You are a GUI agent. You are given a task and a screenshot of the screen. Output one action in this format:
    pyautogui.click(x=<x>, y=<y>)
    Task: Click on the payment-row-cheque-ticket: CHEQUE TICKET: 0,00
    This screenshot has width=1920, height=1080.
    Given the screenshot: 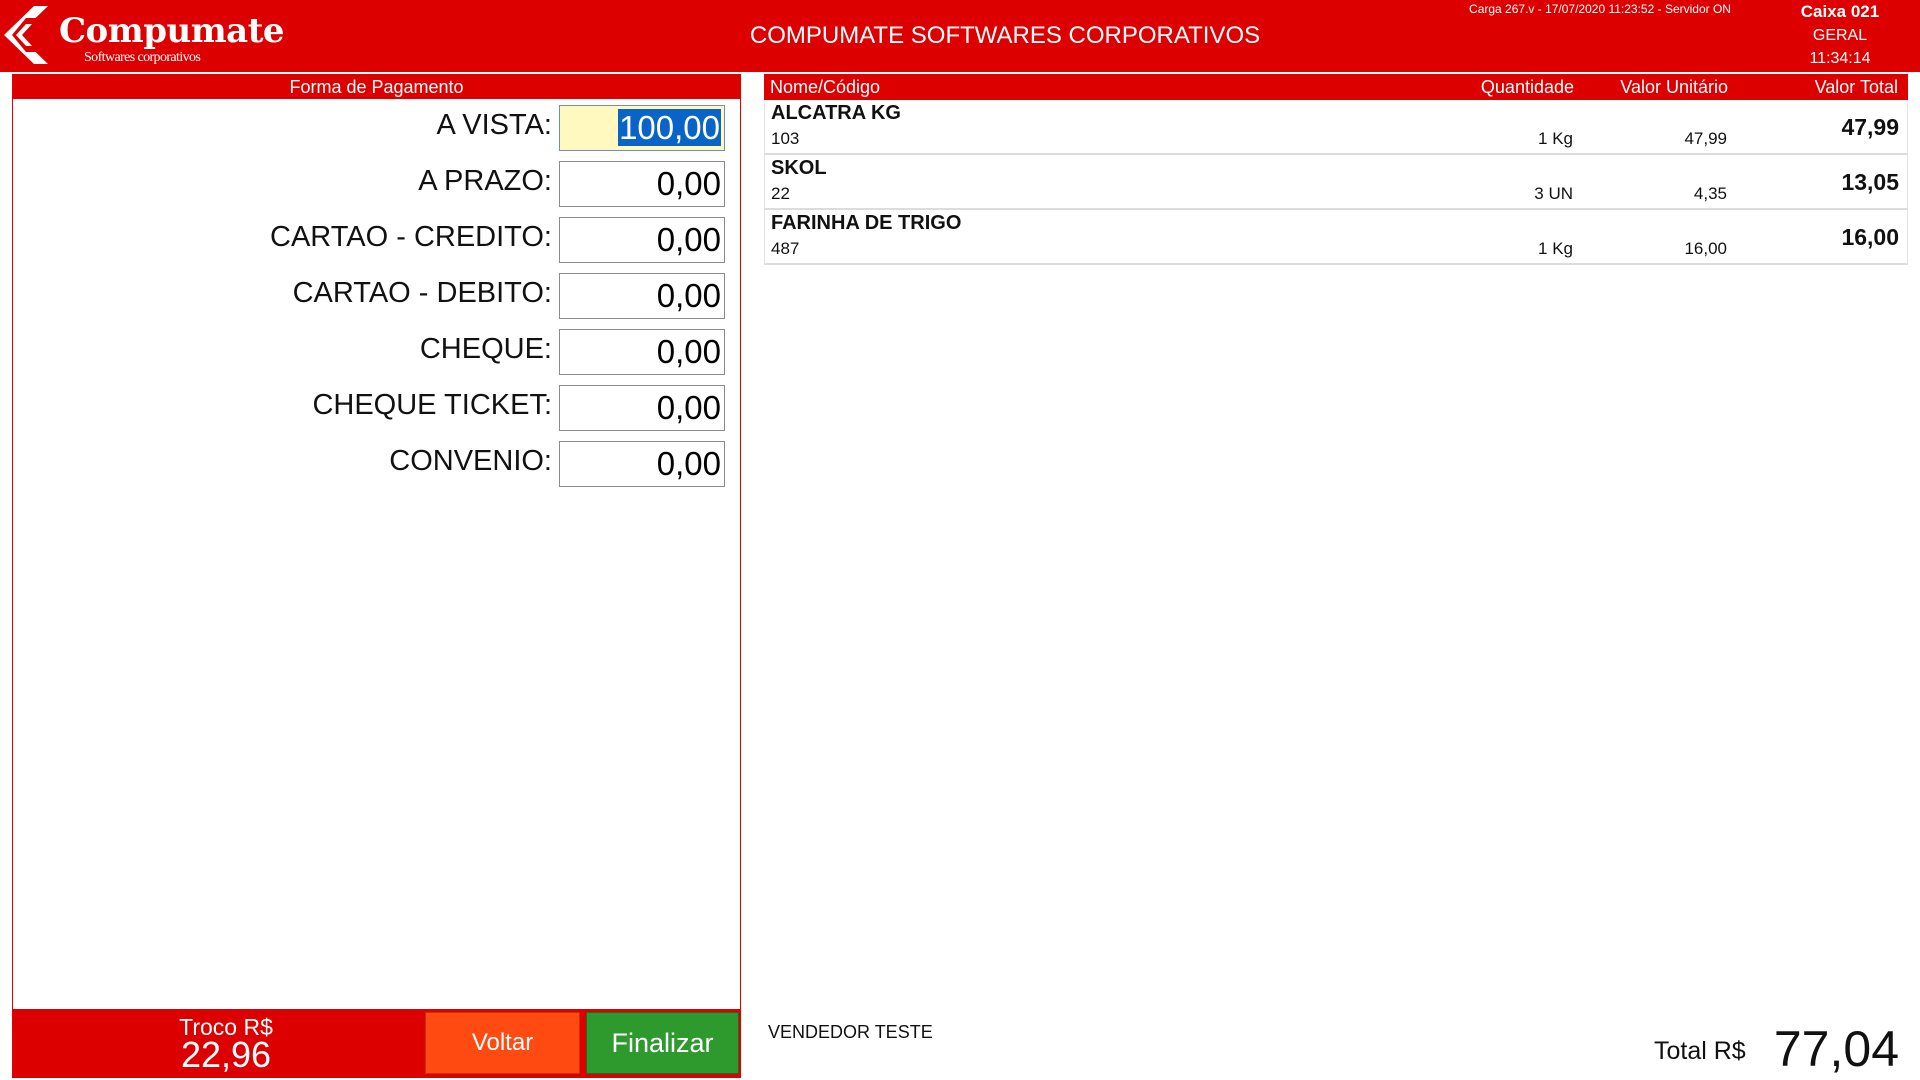 What is the action you would take?
    pyautogui.click(x=377, y=409)
    